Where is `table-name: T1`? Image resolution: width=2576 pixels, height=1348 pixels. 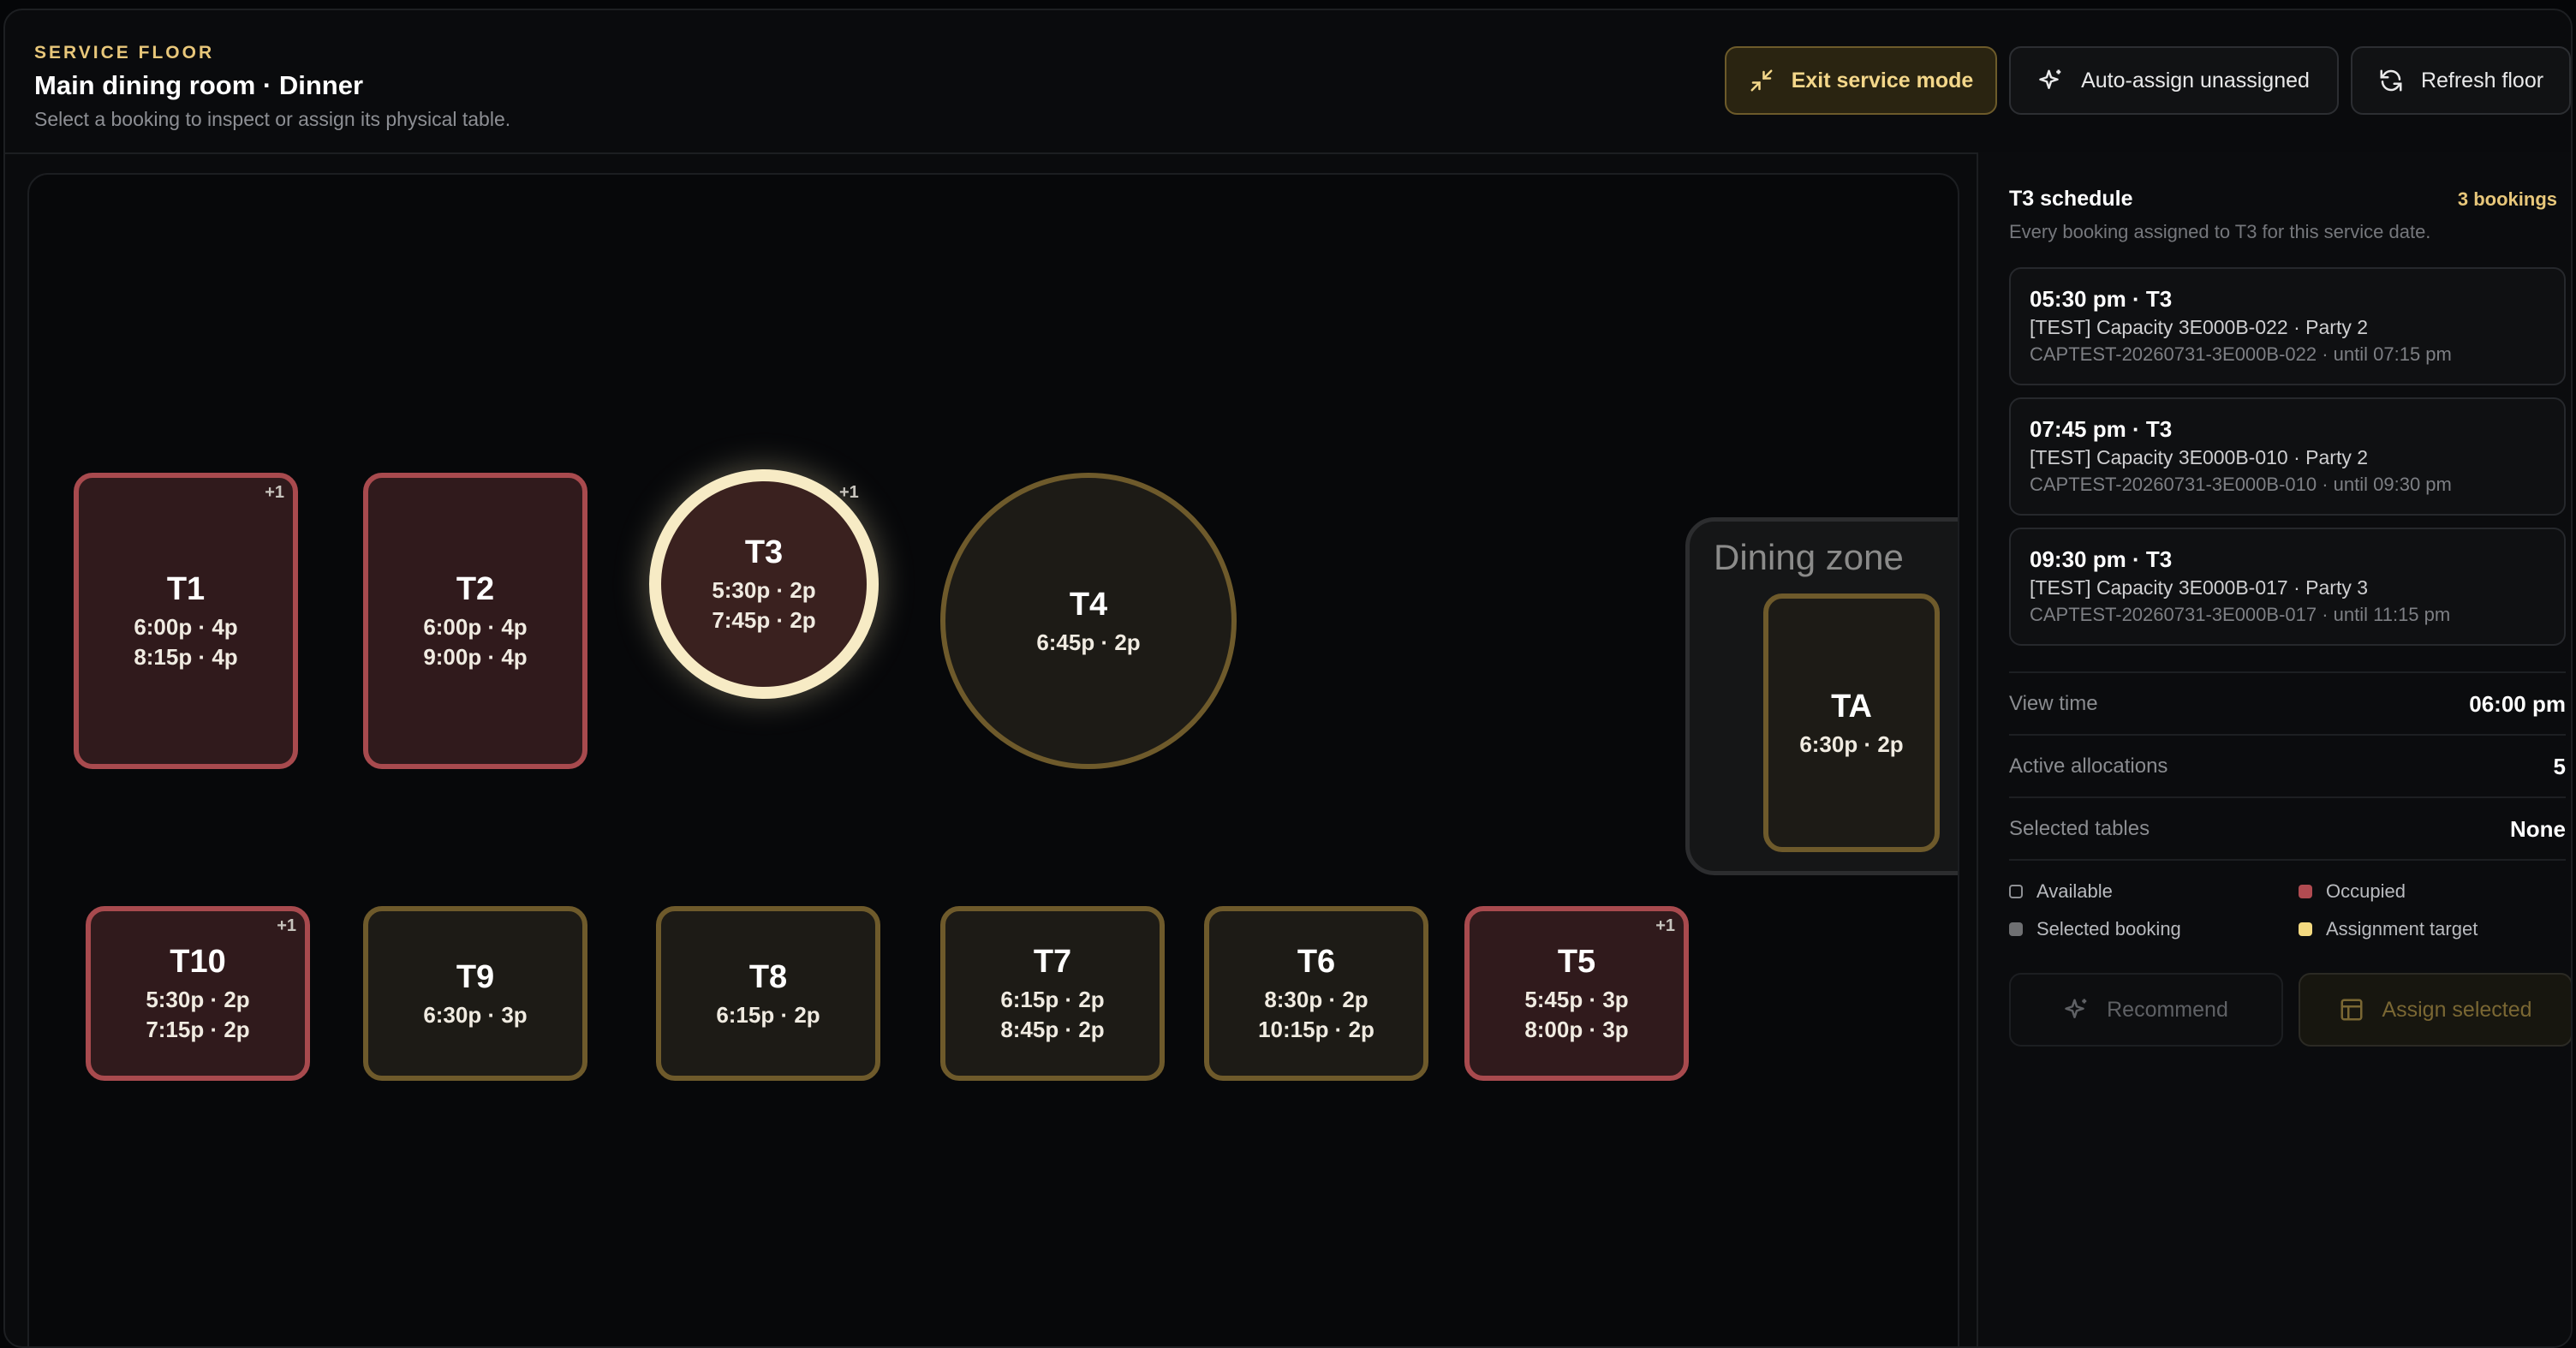 table-name: T1 is located at coordinates (186, 589).